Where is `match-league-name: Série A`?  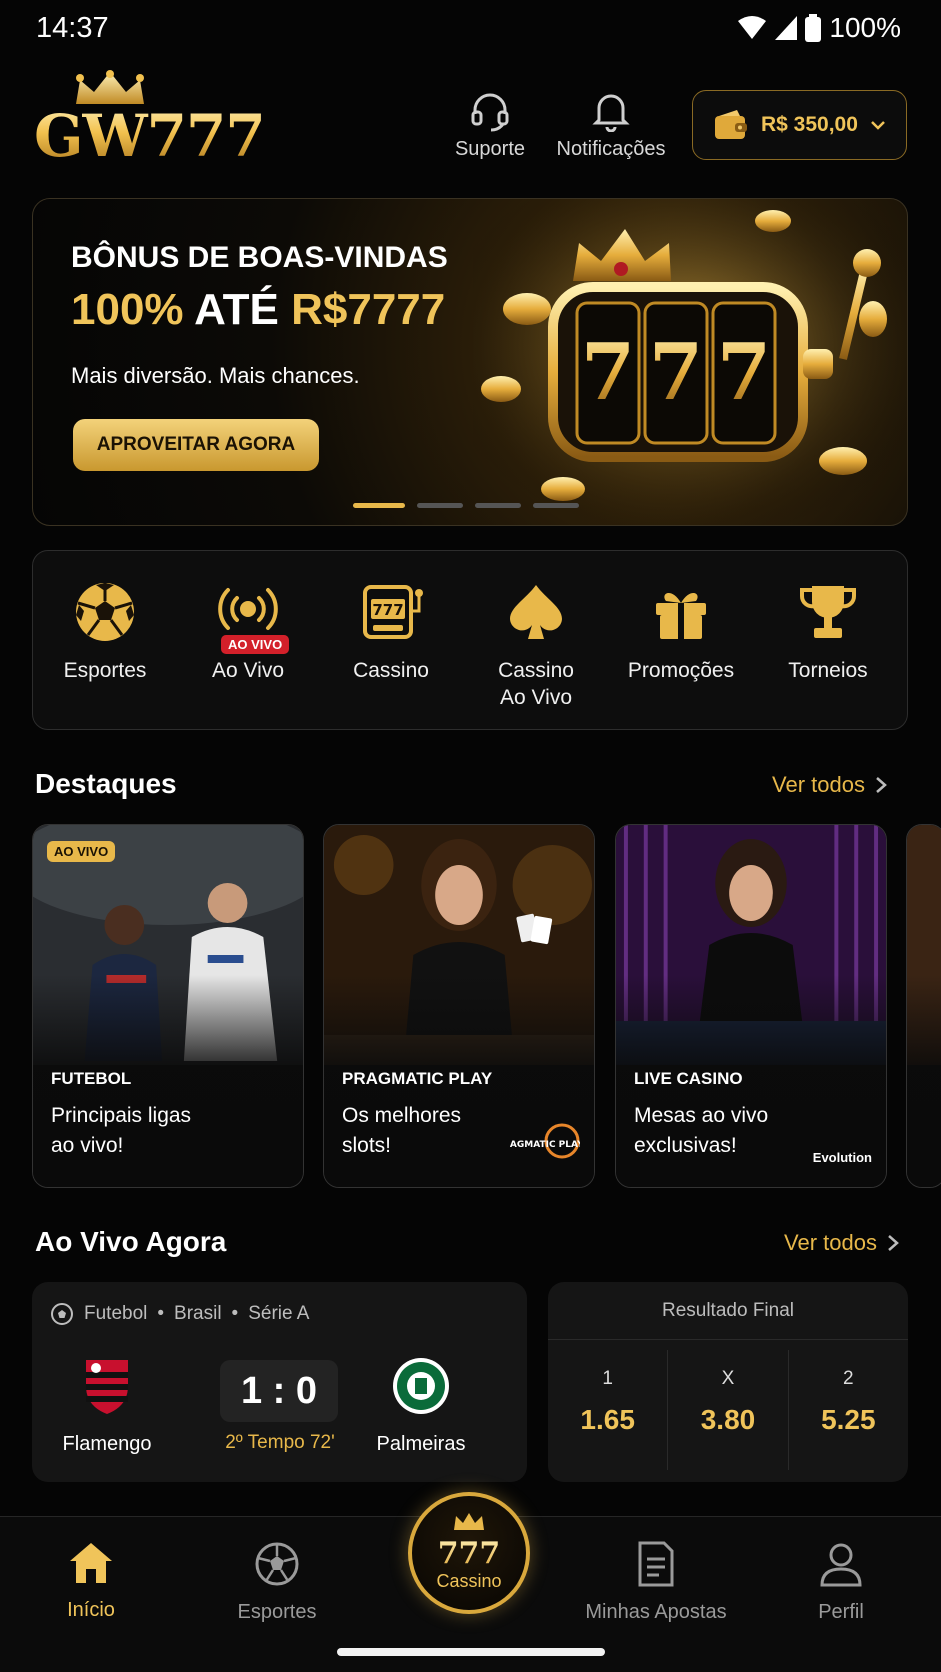 match-league-name: Série A is located at coordinates (279, 1313).